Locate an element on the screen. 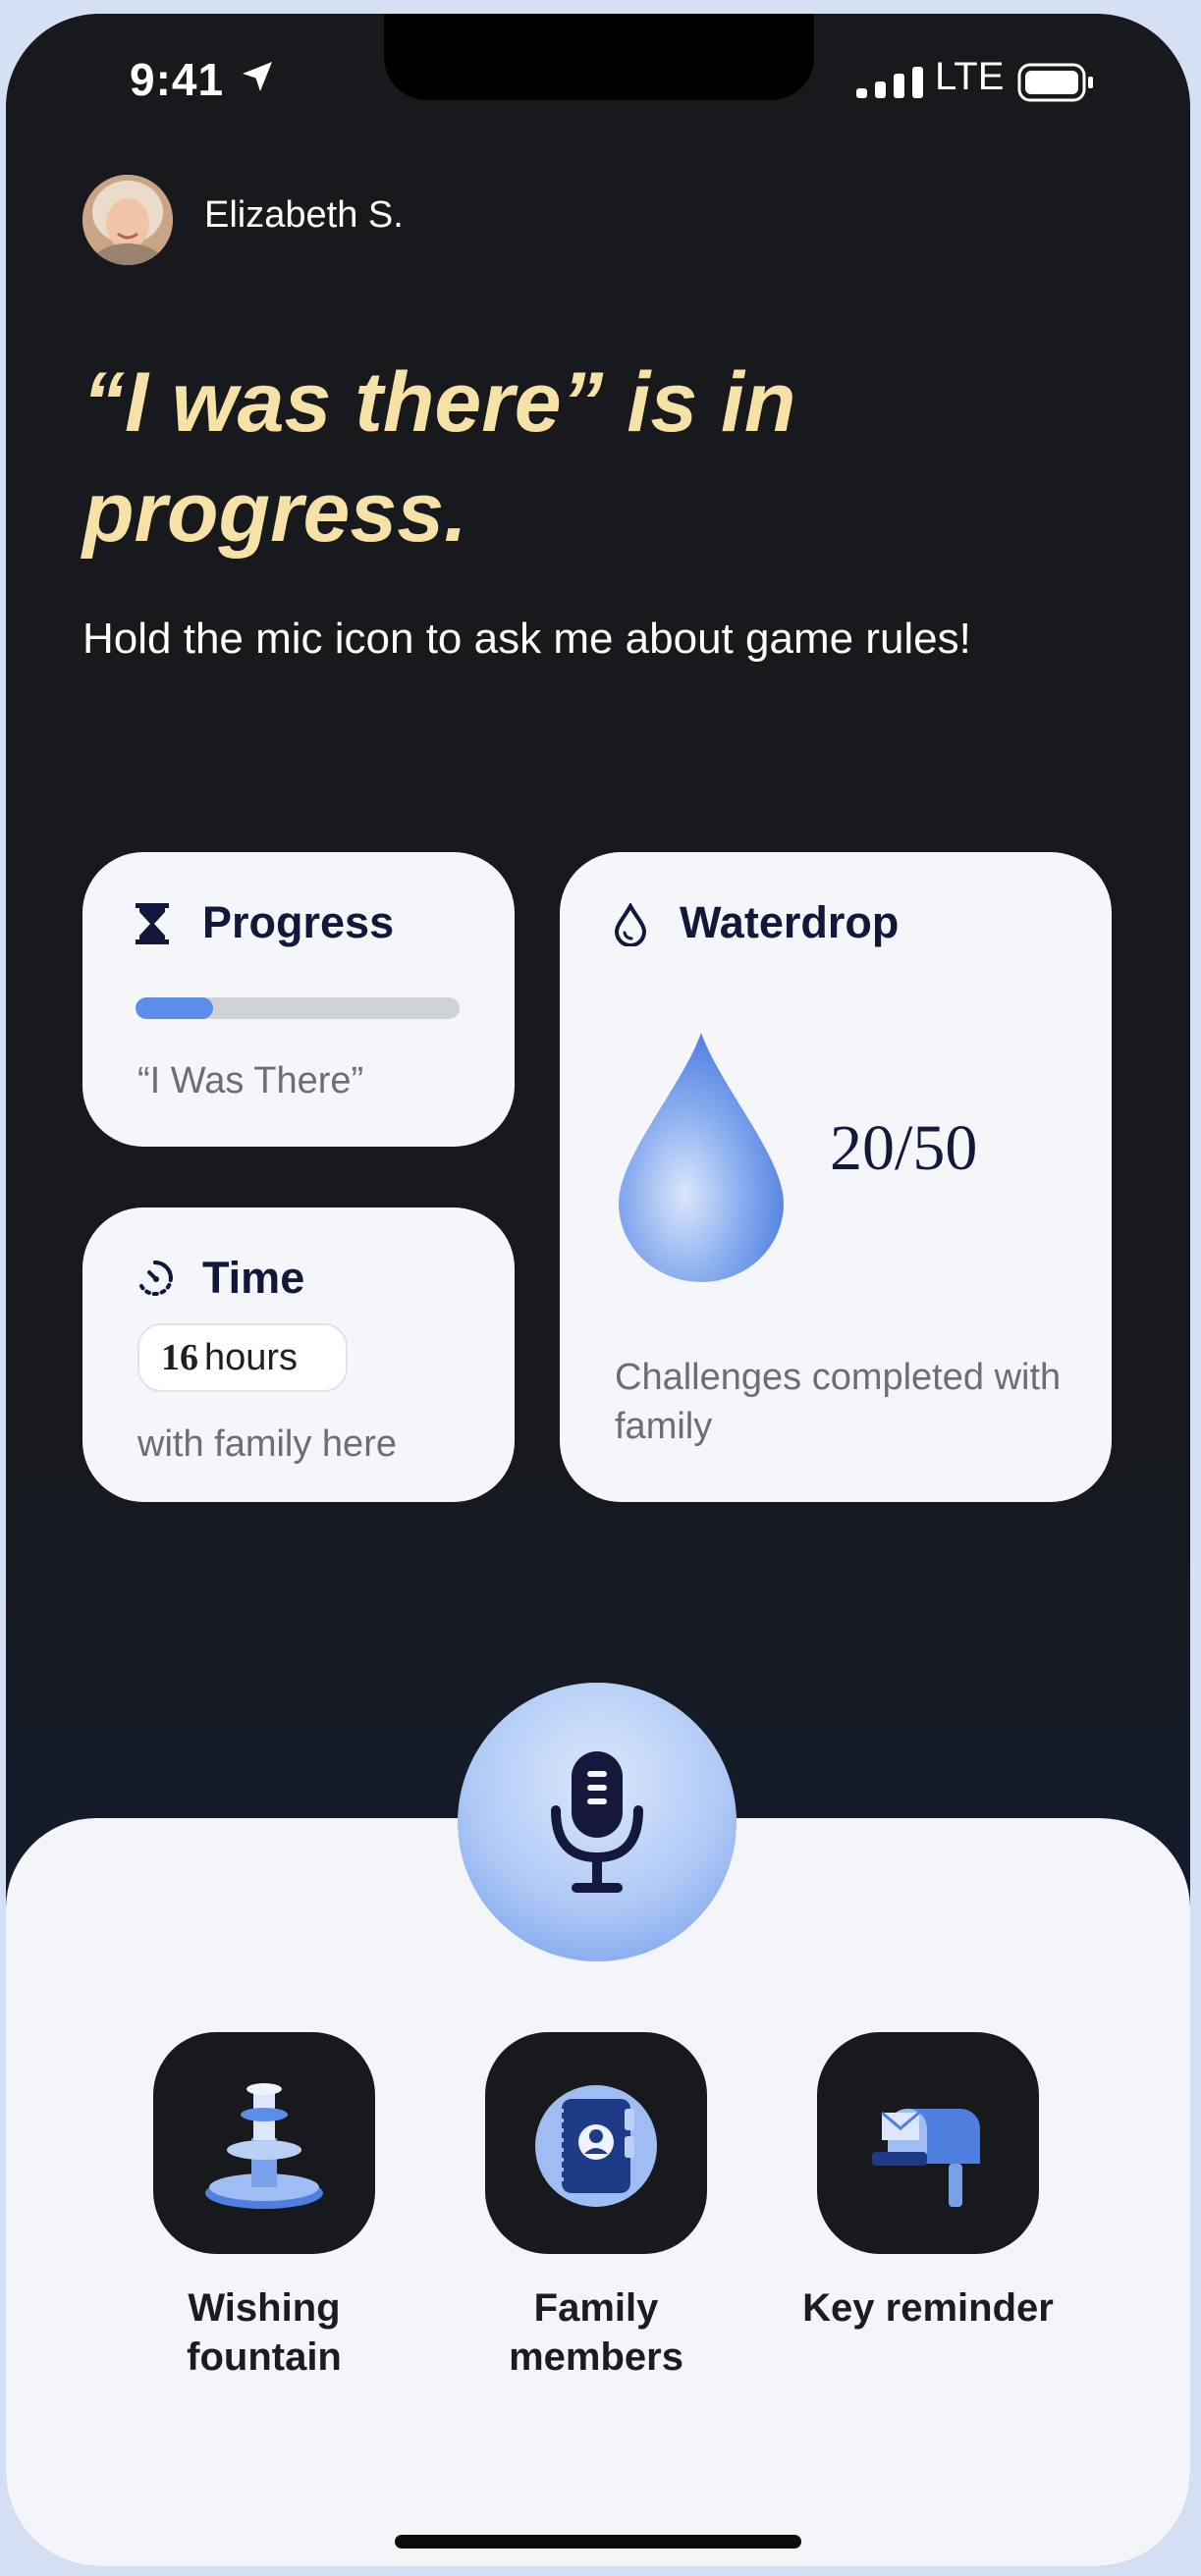 Image resolution: width=1201 pixels, height=2576 pixels. page-title: “I was there” is in progress. is located at coordinates (439, 457).